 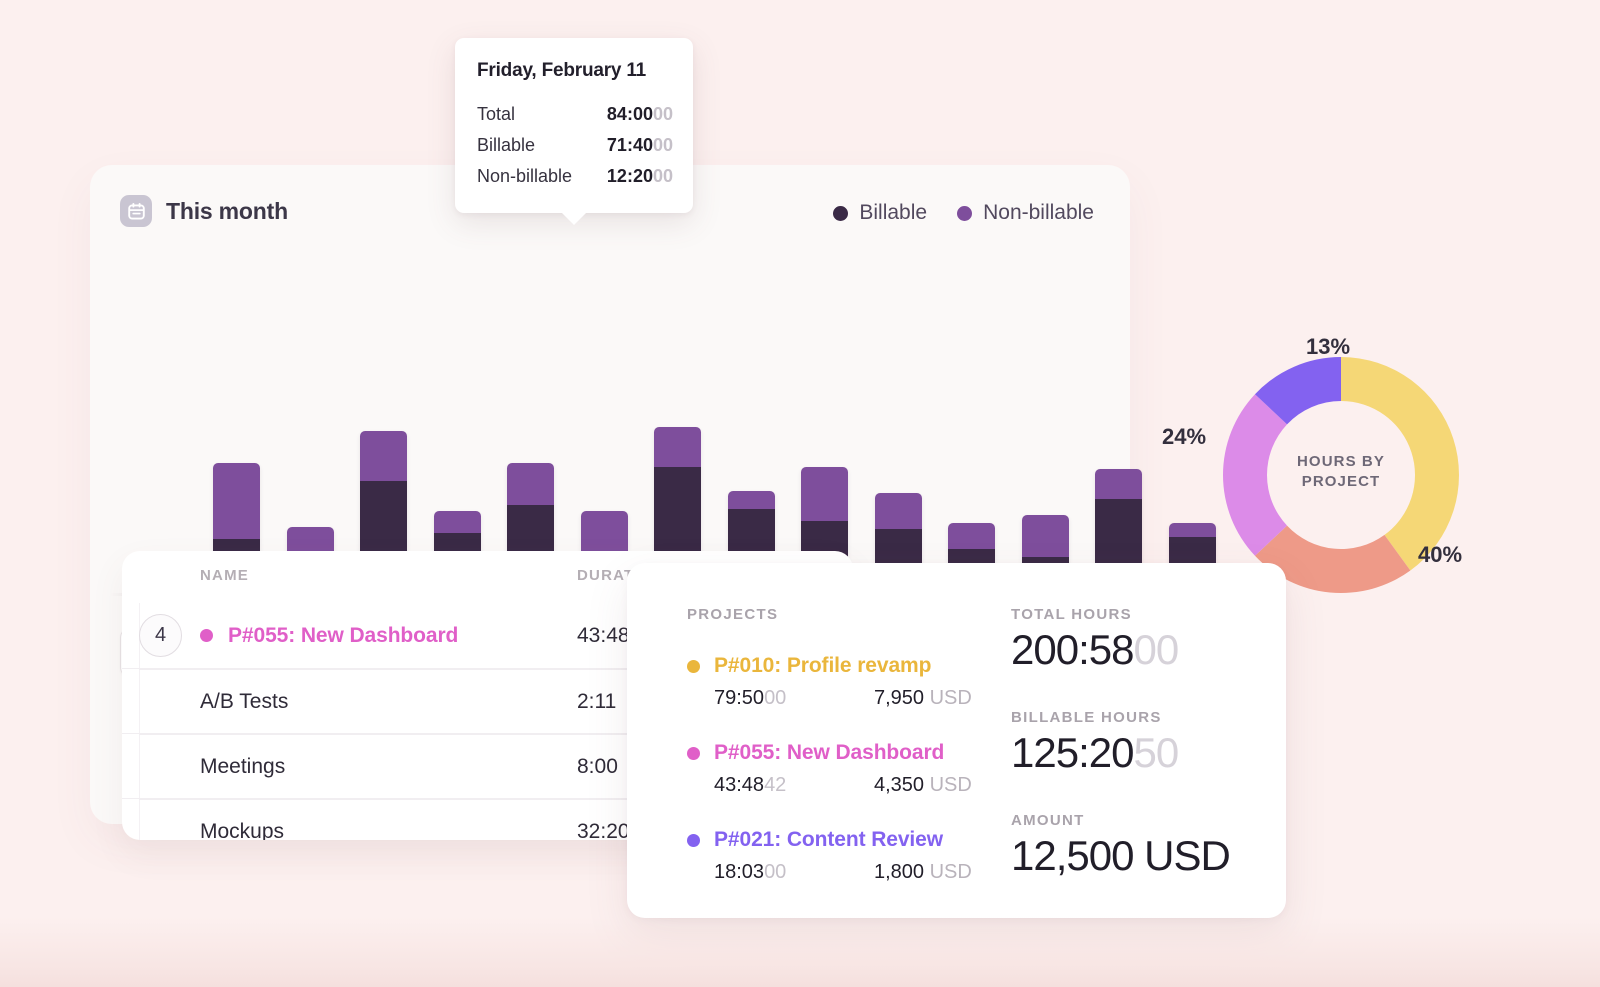 I want to click on amount-value: 12,500 USD, so click(x=1121, y=855).